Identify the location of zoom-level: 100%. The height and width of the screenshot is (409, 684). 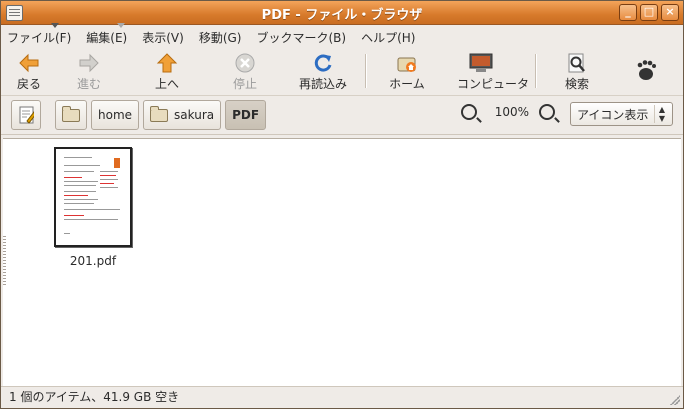
(512, 112).